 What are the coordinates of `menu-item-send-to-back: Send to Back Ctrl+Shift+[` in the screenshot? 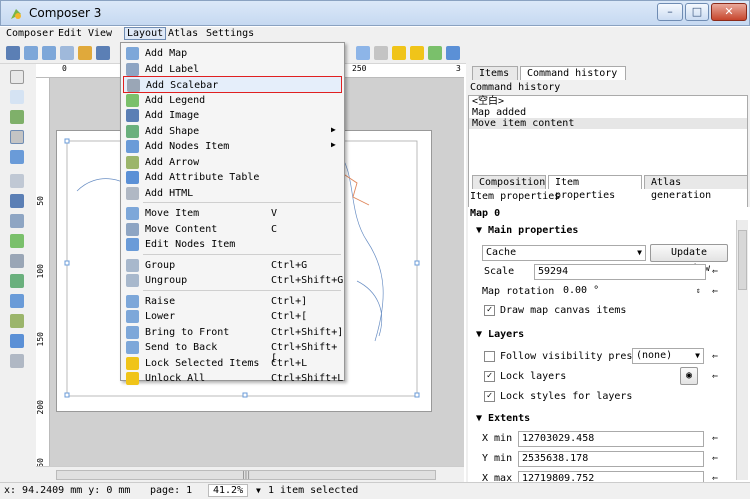 It's located at (232, 351).